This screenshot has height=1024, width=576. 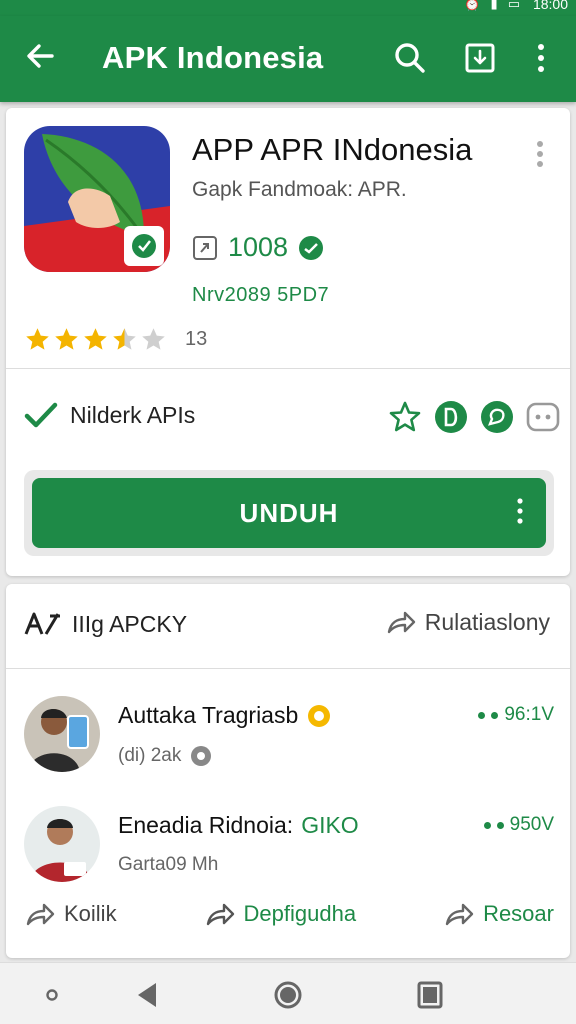 What do you see at coordinates (410, 58) in the screenshot?
I see `search-icon` at bounding box center [410, 58].